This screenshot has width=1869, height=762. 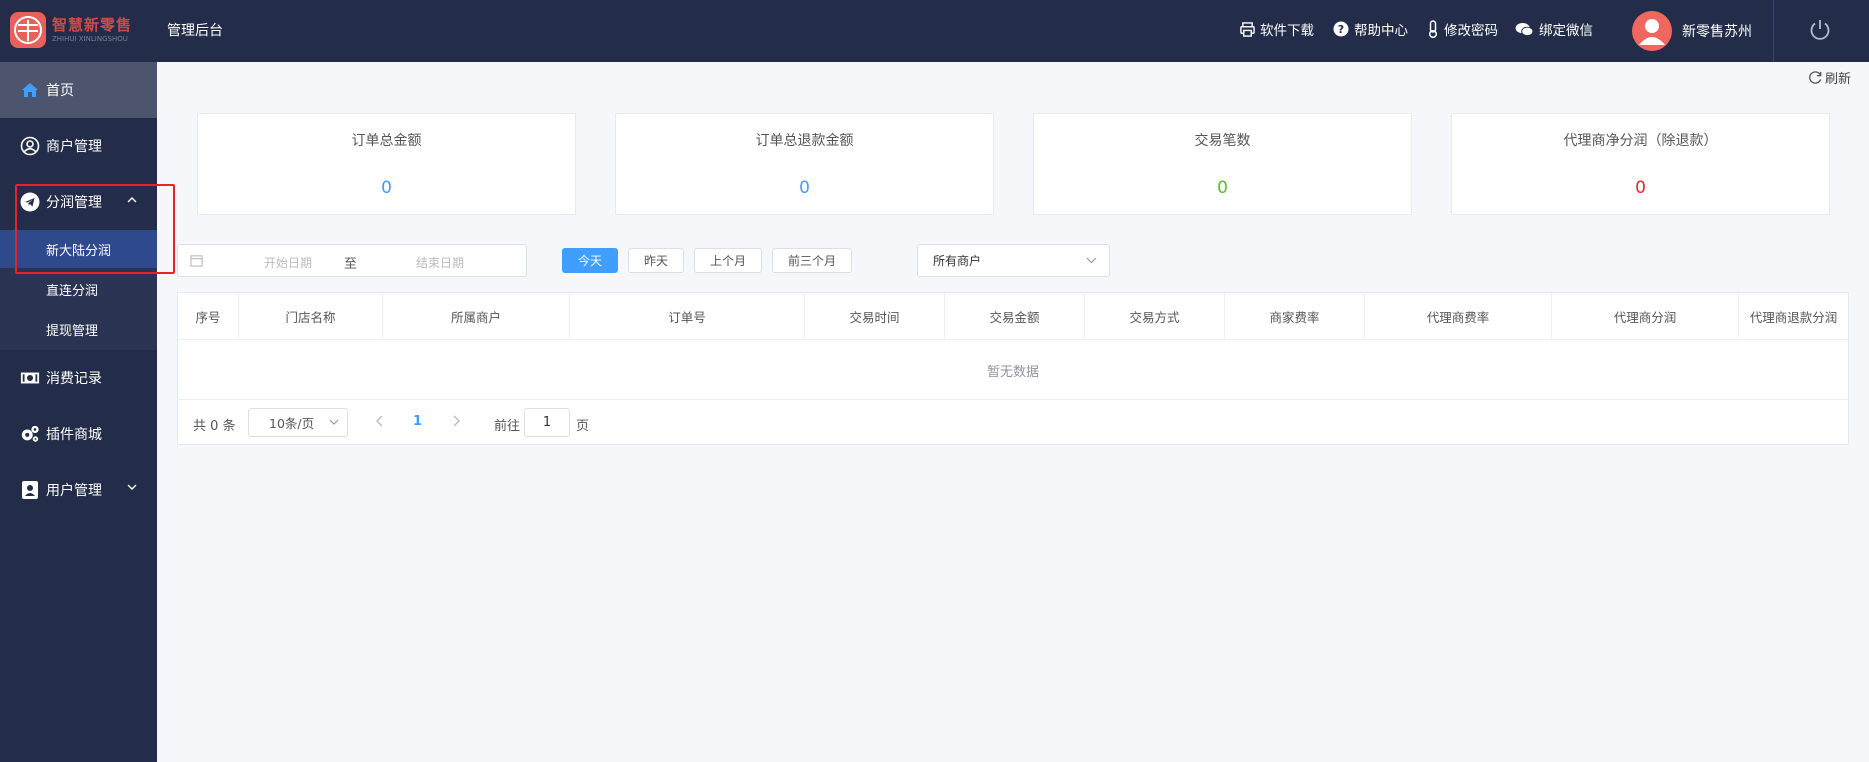 What do you see at coordinates (957, 261) in the screenshot?
I see `merchant-select-value: 所有商户` at bounding box center [957, 261].